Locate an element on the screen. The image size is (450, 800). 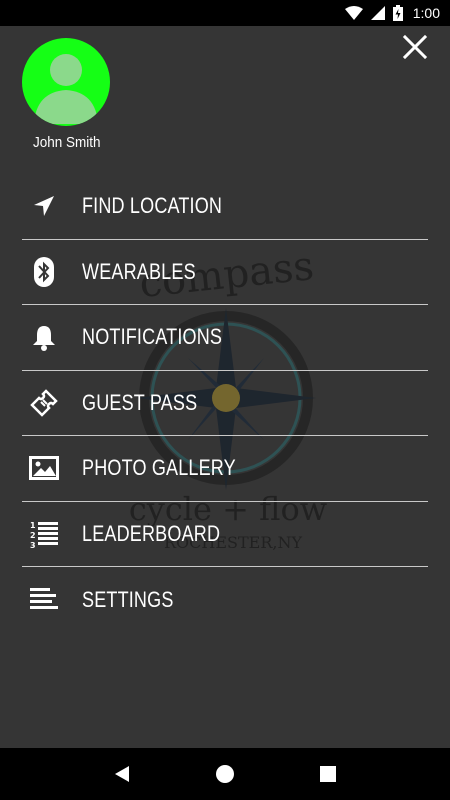
image-icon is located at coordinates (44, 468).